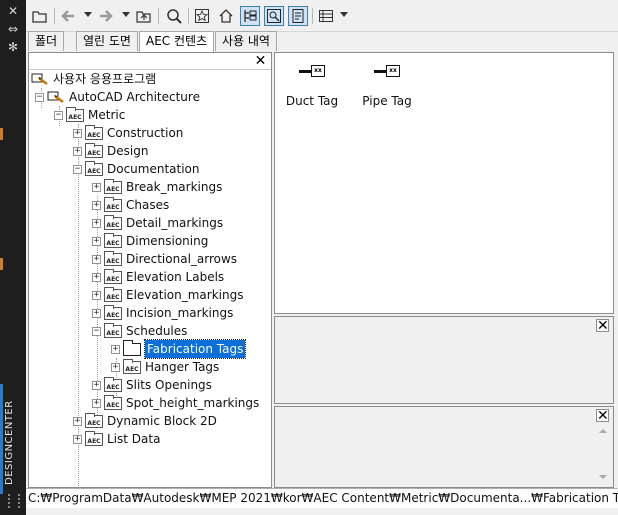 The image size is (618, 515). I want to click on tree-label: Metric, so click(107, 115).